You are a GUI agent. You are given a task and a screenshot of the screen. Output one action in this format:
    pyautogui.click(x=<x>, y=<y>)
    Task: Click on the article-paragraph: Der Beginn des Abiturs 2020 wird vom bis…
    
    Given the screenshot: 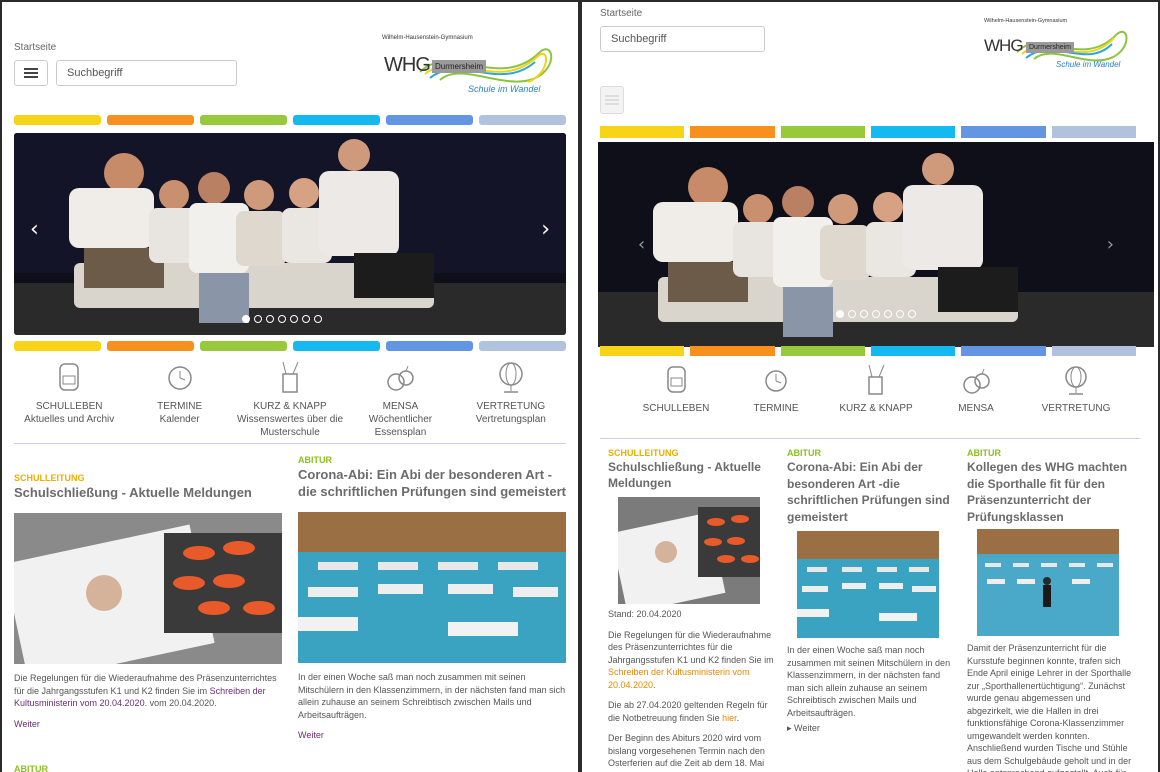 What is the action you would take?
    pyautogui.click(x=686, y=750)
    